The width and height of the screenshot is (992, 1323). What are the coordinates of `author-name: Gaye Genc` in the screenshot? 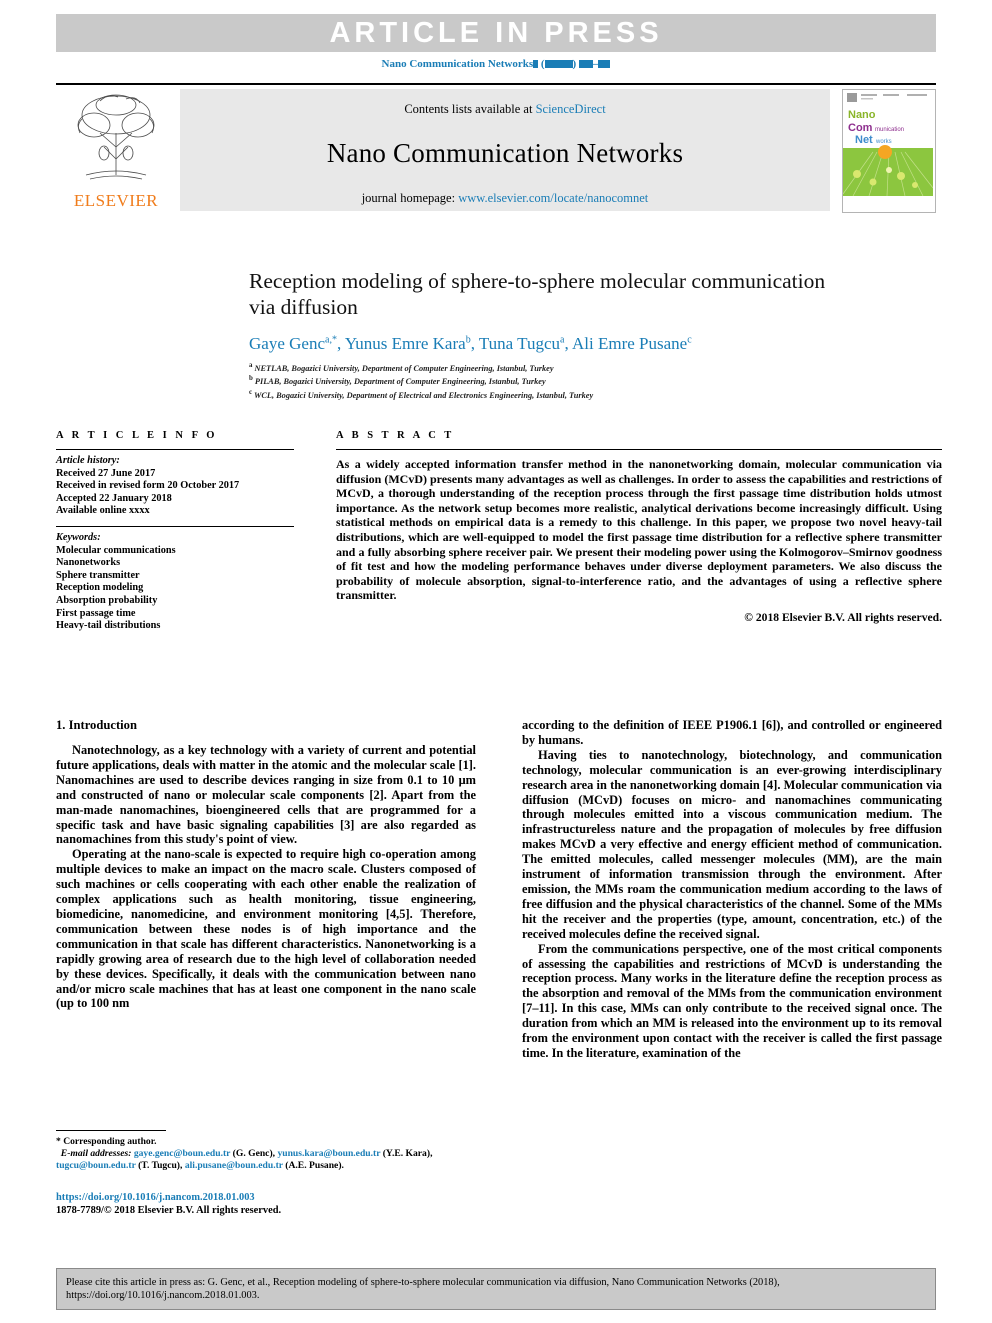 It's located at (287, 343).